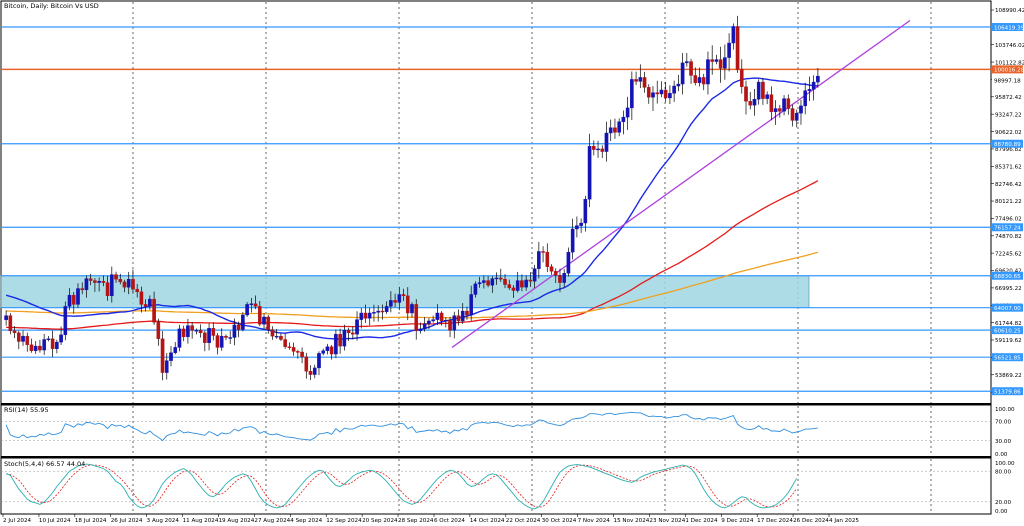 This screenshot has width=1024, height=526. I want to click on price-tick-label: 53869.22, so click(1008, 376).